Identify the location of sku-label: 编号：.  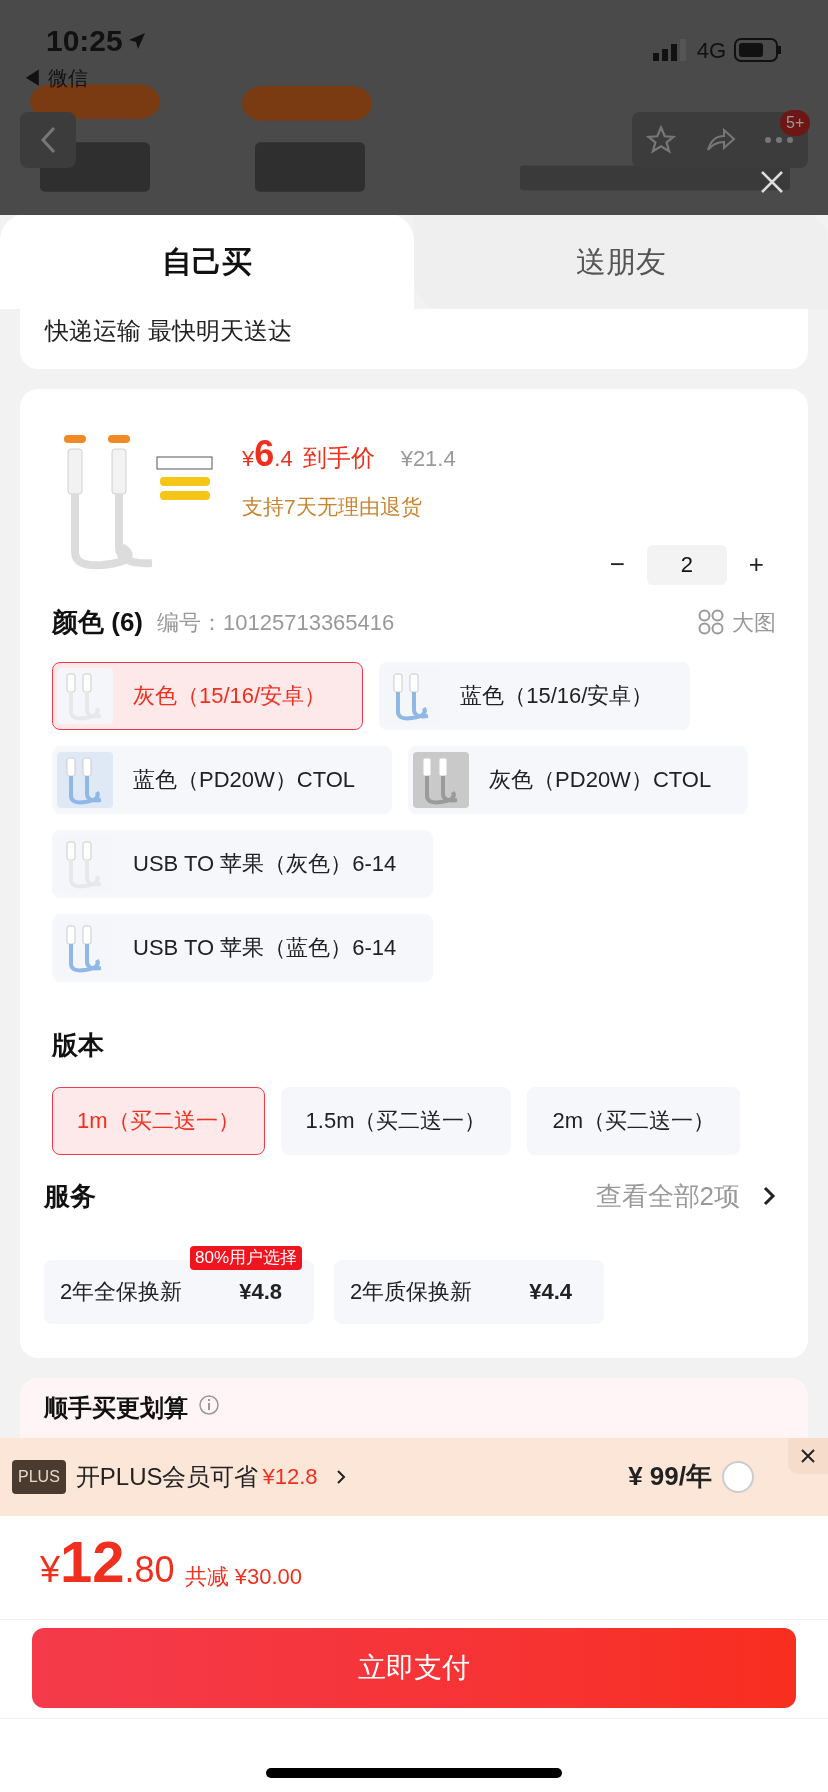
(190, 622).